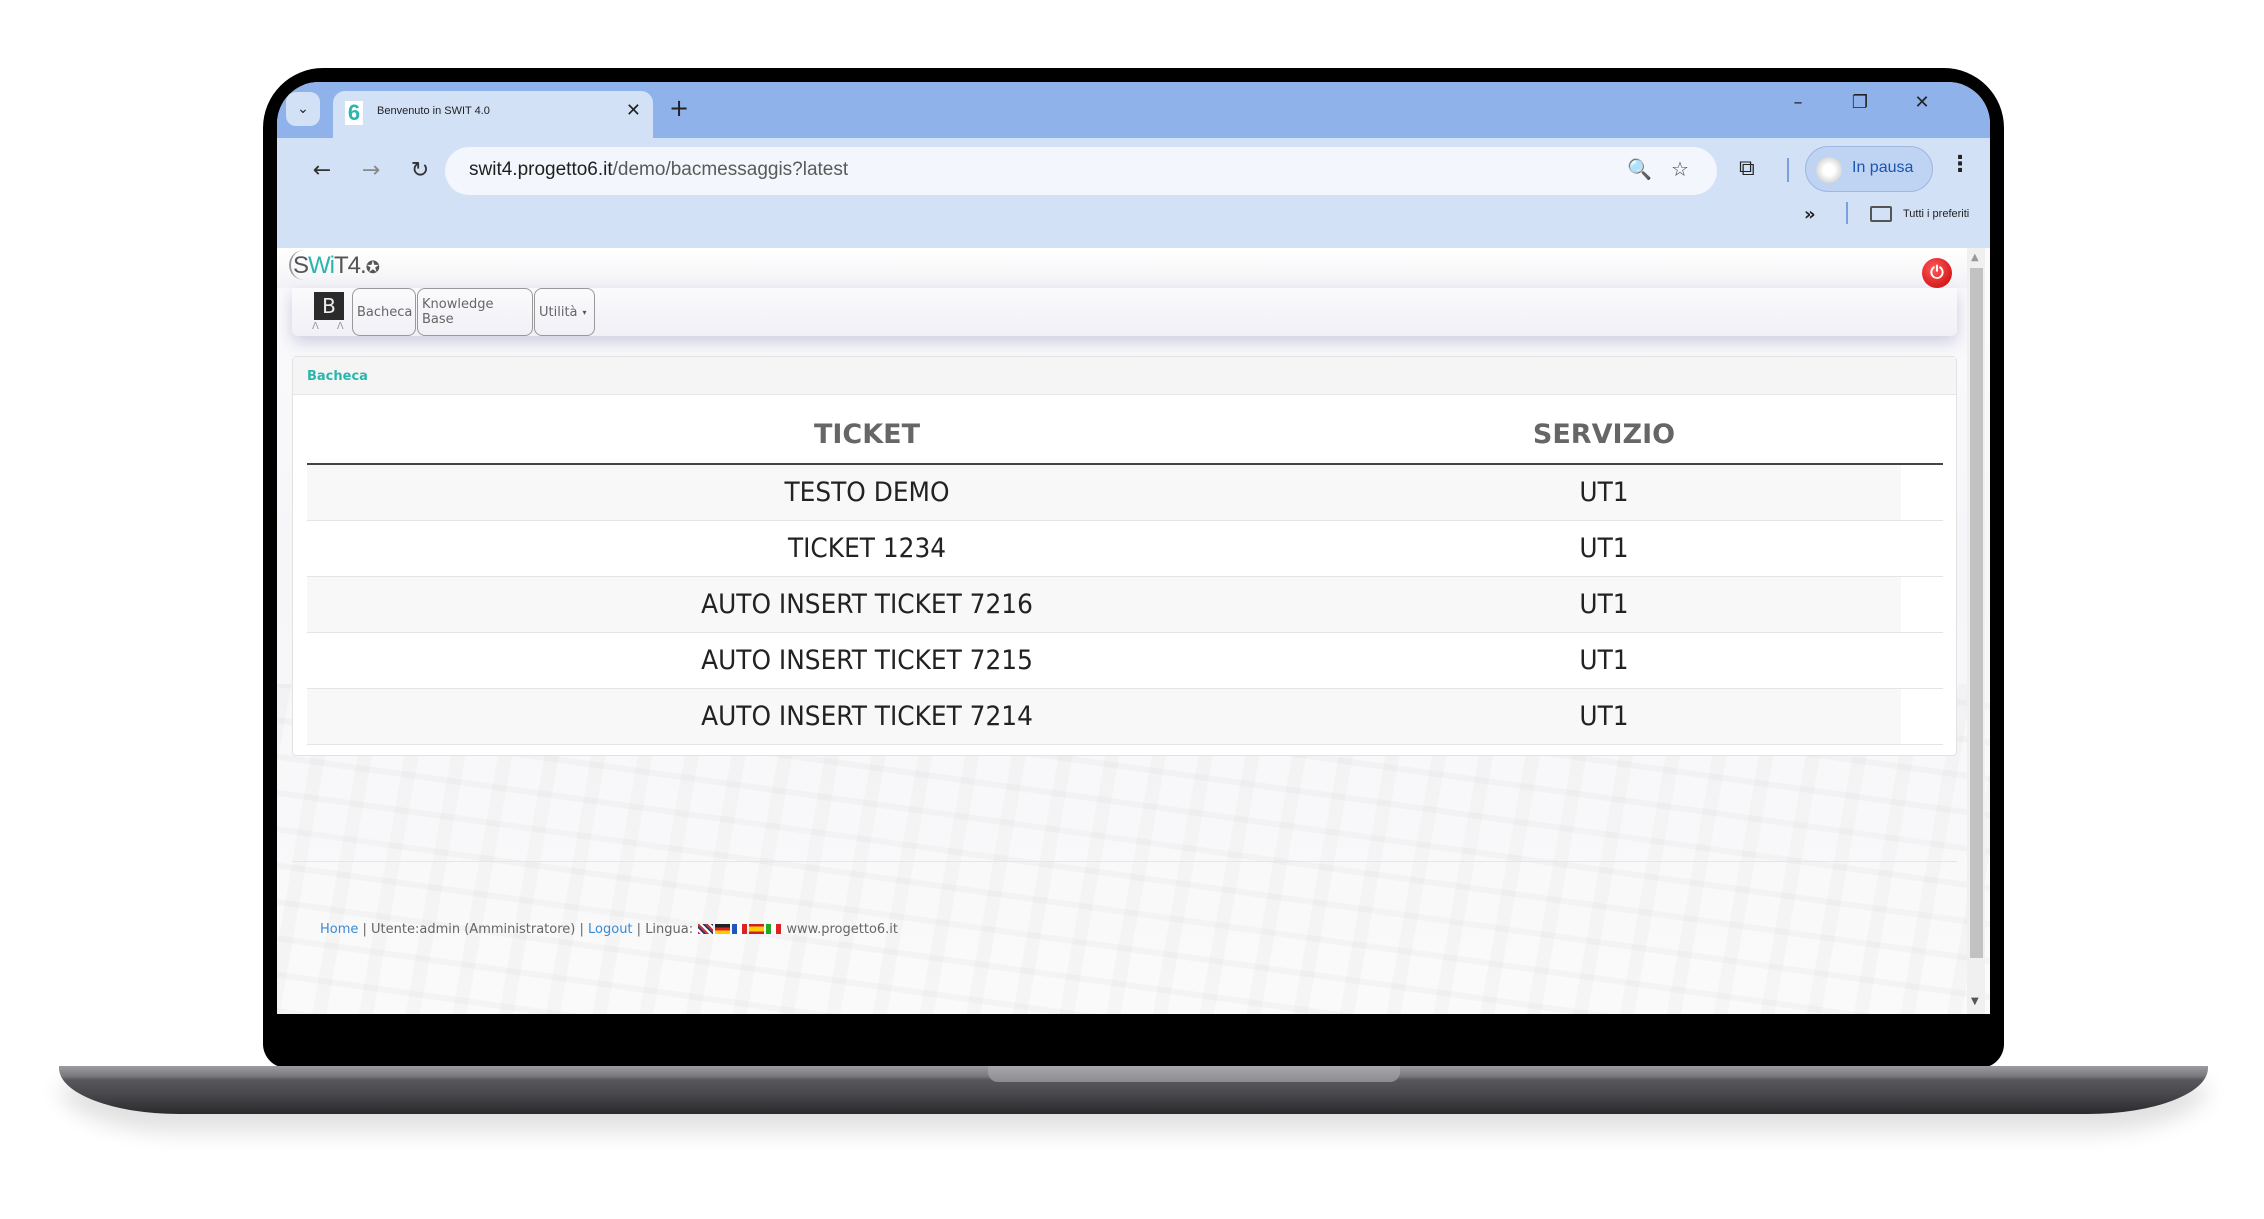 Image resolution: width=2264 pixels, height=1219 pixels. I want to click on page-scrollbar: ▲ ▼, so click(1976, 631).